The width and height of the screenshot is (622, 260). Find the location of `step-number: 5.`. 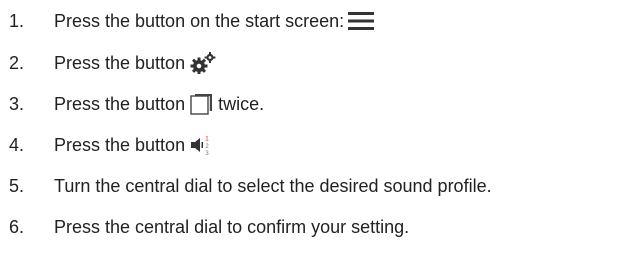

step-number: 5. is located at coordinates (17, 186).